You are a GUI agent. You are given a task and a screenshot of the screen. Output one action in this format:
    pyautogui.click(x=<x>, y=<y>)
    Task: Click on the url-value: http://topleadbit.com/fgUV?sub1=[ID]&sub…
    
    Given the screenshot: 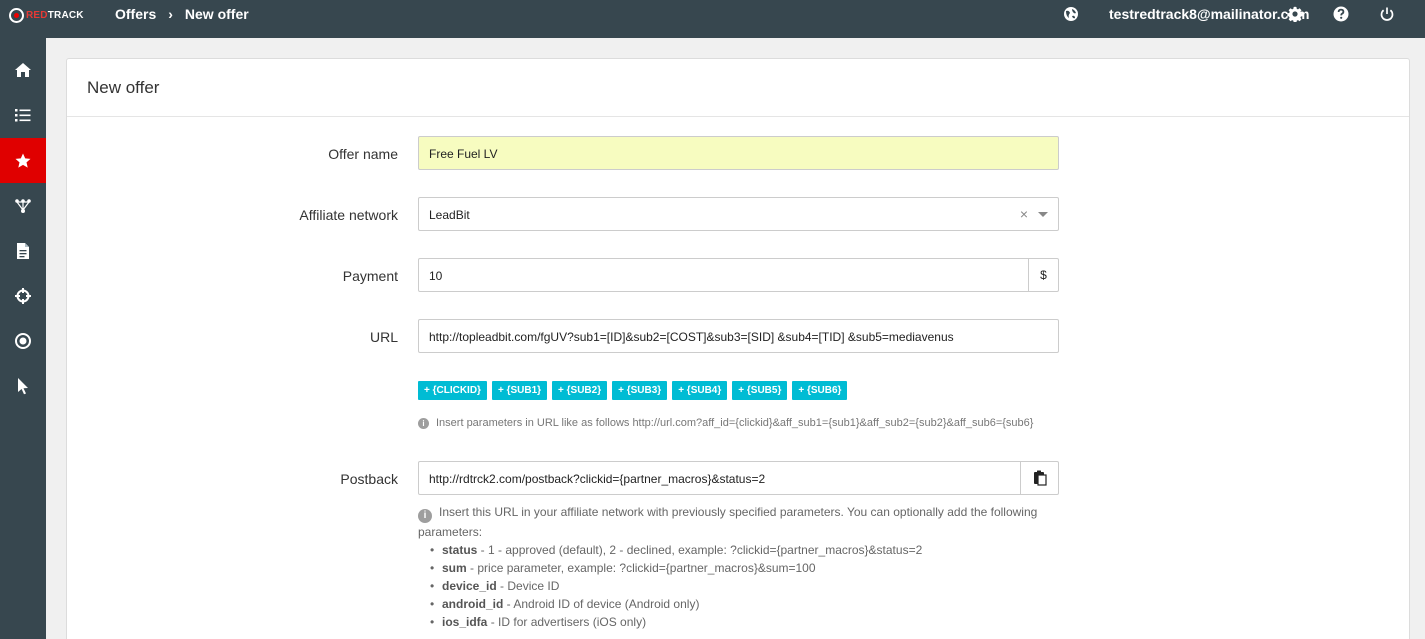 What is the action you would take?
    pyautogui.click(x=691, y=337)
    